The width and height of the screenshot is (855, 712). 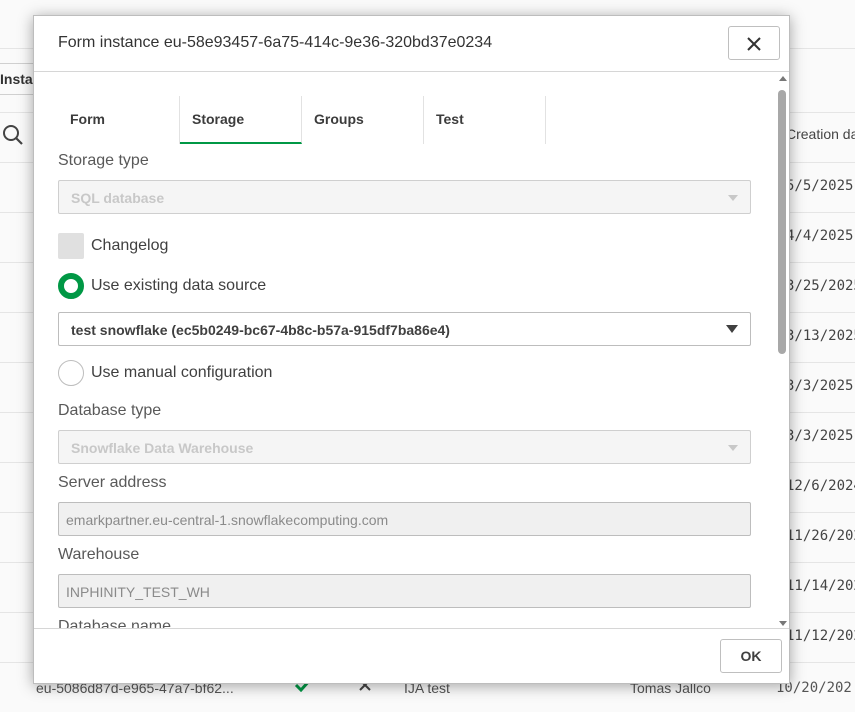 I want to click on close-button, so click(x=754, y=43).